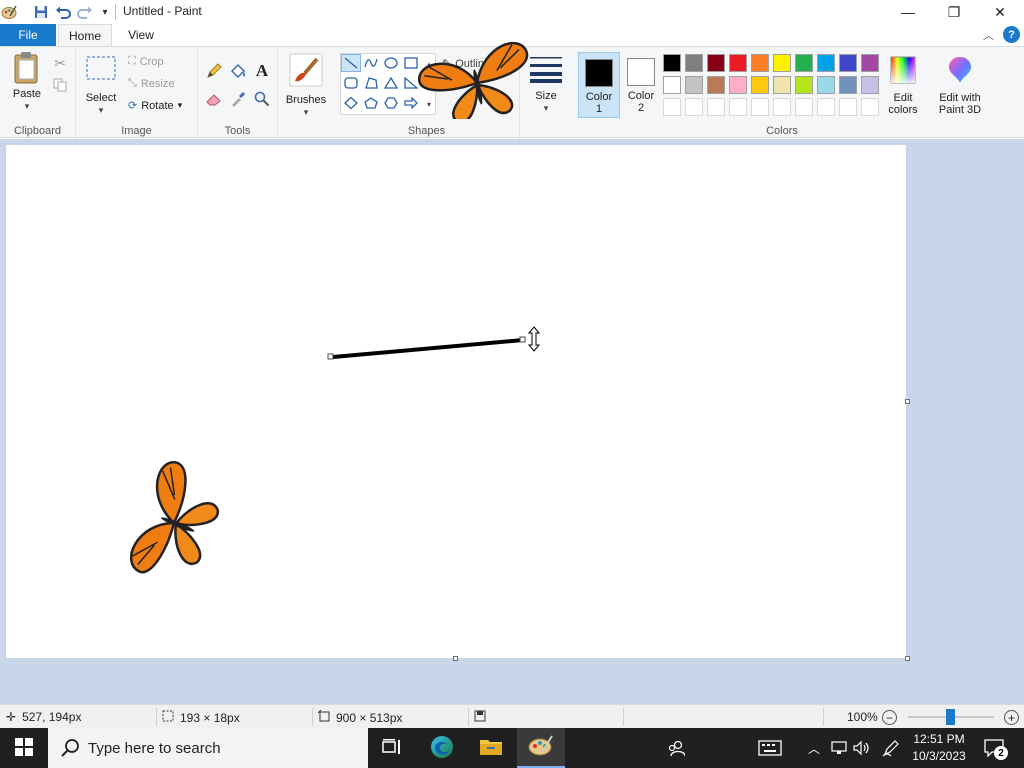  Describe the element at coordinates (455, 658) in the screenshot. I see `canvas-resize-handle-bottom` at that location.